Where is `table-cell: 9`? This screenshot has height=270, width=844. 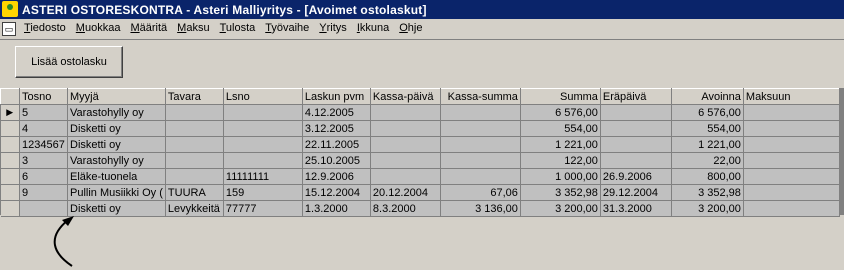
table-cell: 9 is located at coordinates (43, 192).